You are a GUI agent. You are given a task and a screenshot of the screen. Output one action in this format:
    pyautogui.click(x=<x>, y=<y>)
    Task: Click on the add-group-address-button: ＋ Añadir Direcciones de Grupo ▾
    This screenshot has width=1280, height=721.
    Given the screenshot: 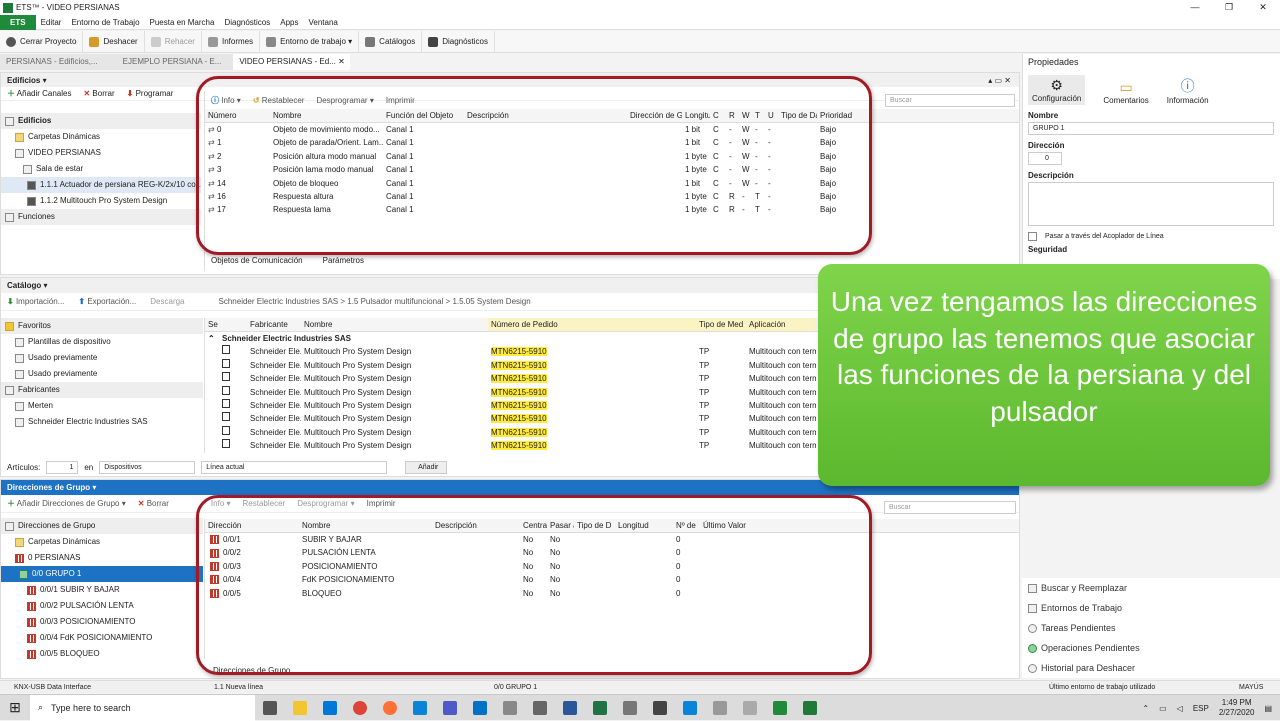 What is the action you would take?
    pyautogui.click(x=66, y=503)
    